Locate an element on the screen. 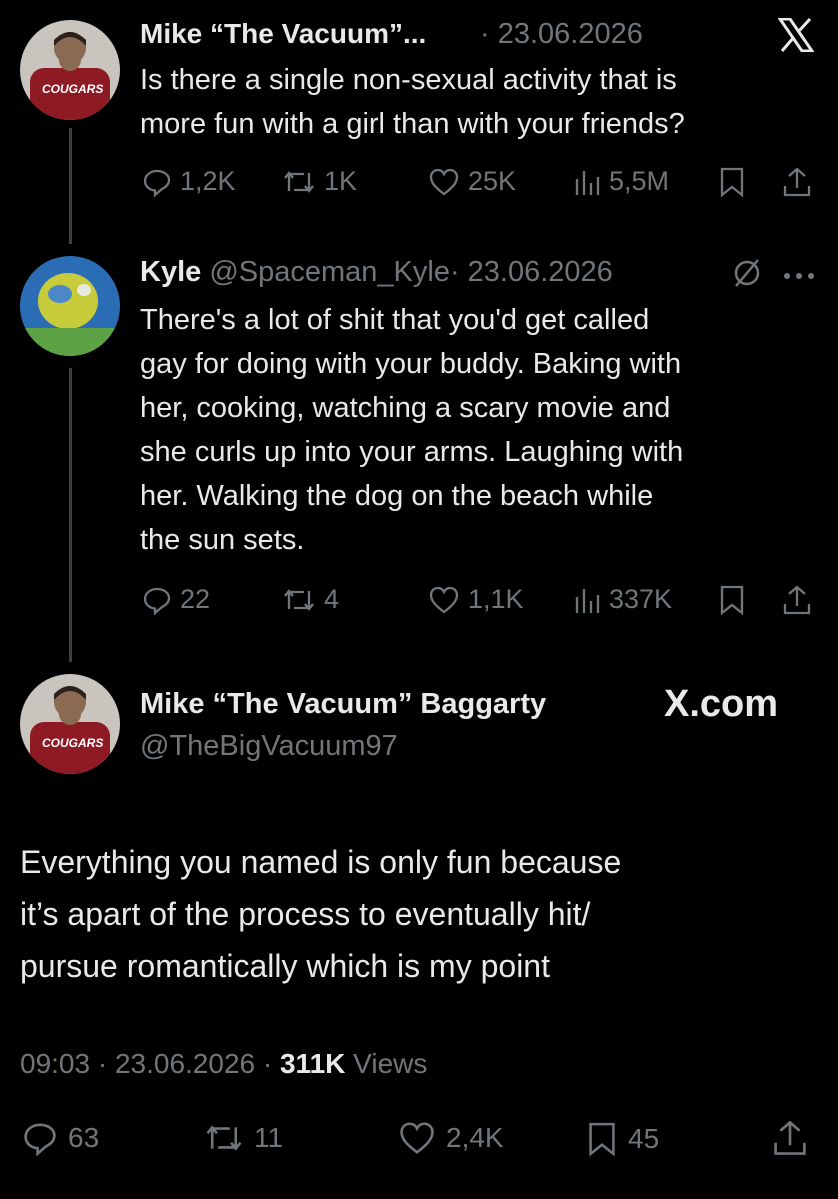  tweet3-handle: @TheBigVacuum97 is located at coordinates (269, 746).